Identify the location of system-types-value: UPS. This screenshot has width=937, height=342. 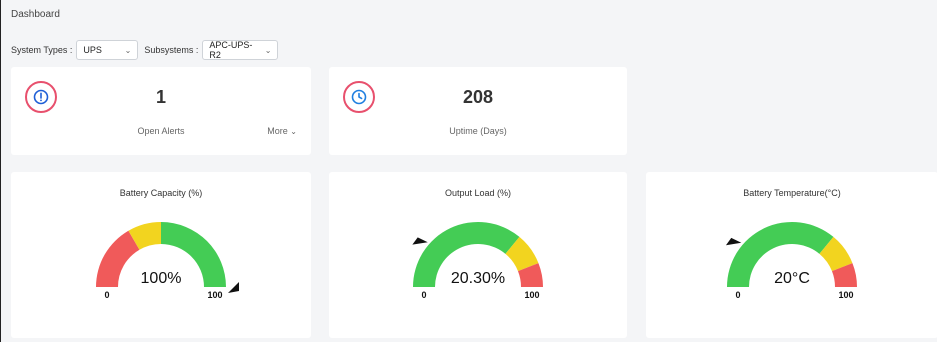
(92, 50).